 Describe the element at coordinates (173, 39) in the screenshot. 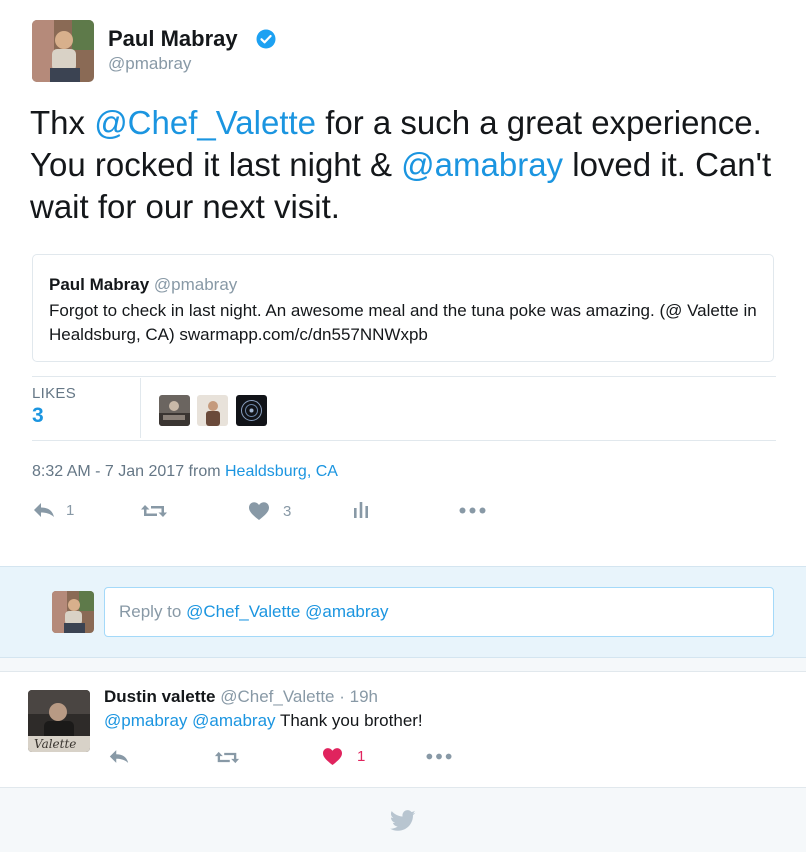

I see `author-name: Paul Mabray` at that location.